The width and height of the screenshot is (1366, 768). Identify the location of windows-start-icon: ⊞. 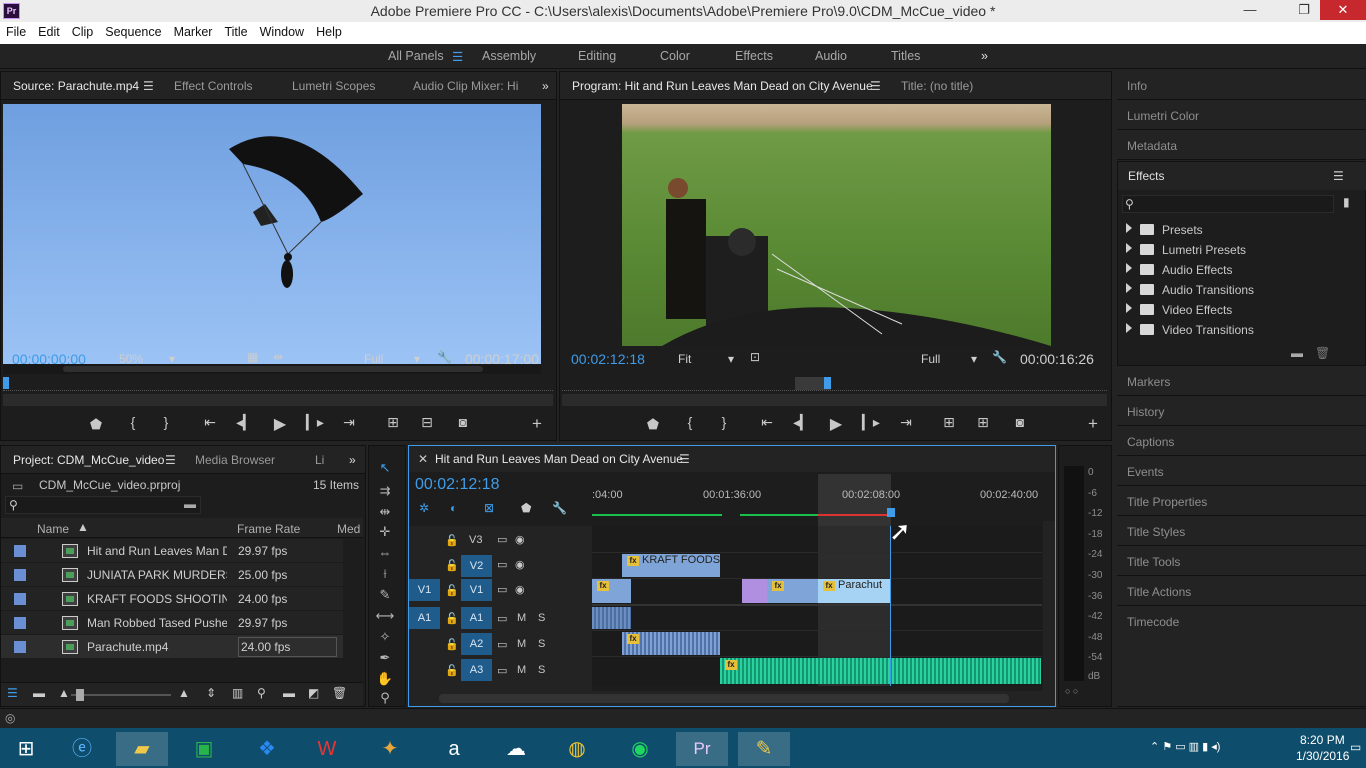
(26, 749).